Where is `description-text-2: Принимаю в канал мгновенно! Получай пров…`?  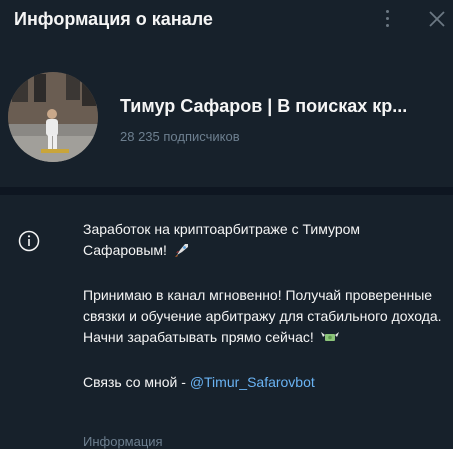 description-text-2: Принимаю в канал мгновенно! Получай пров… is located at coordinates (262, 316).